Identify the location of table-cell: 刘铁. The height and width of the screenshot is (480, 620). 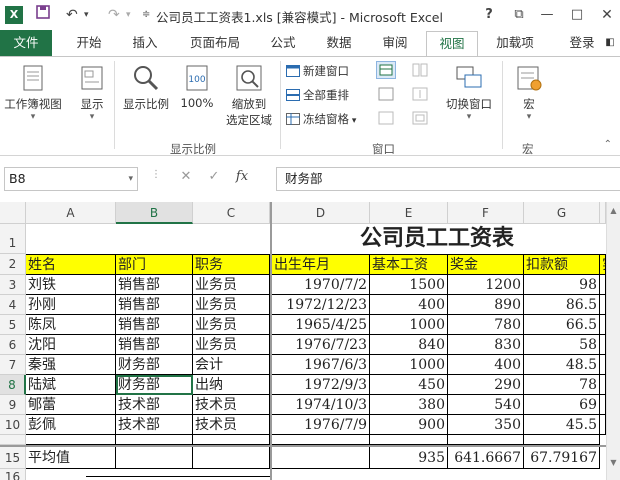
(71, 285).